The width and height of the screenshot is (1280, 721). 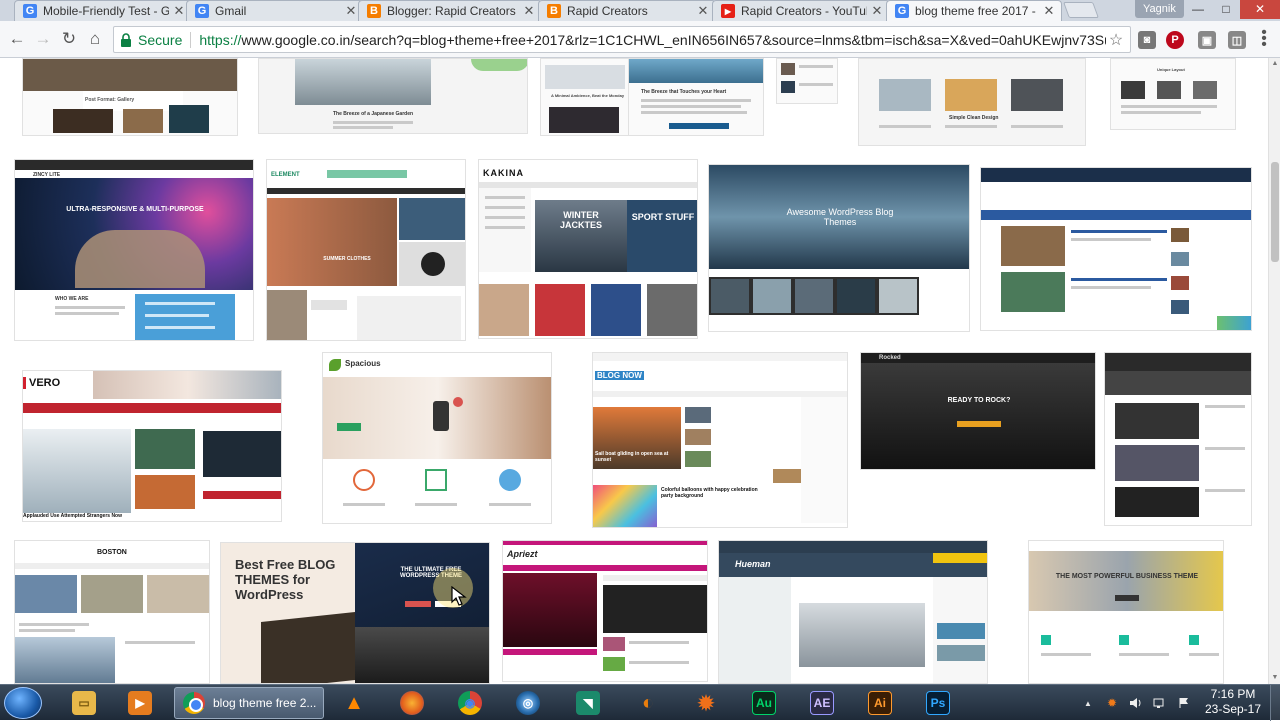 I want to click on image-result: Spacious, so click(x=437, y=438).